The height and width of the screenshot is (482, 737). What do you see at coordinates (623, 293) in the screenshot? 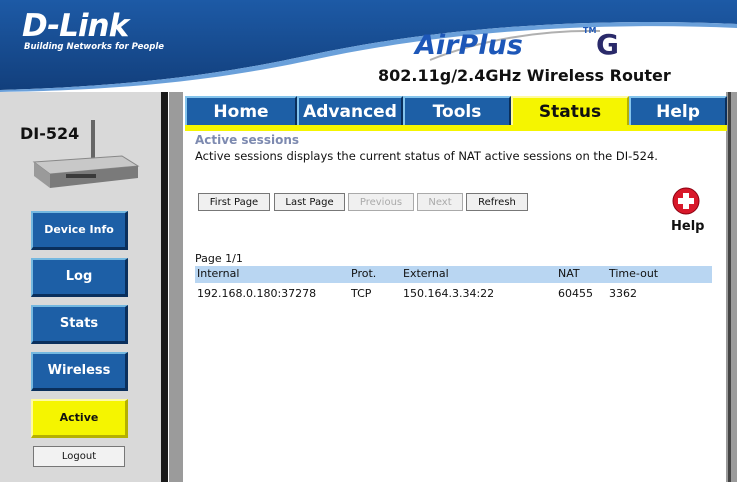
I see `table-cell-timeout: 3362` at bounding box center [623, 293].